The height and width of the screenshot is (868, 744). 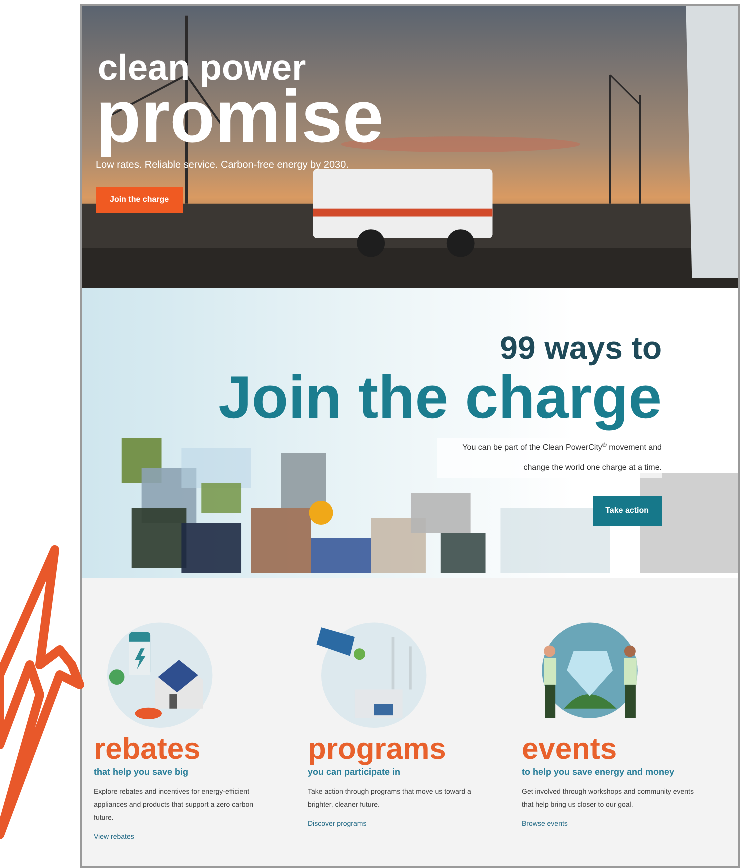 I want to click on feature-subtitle: you can participate in, so click(x=354, y=772).